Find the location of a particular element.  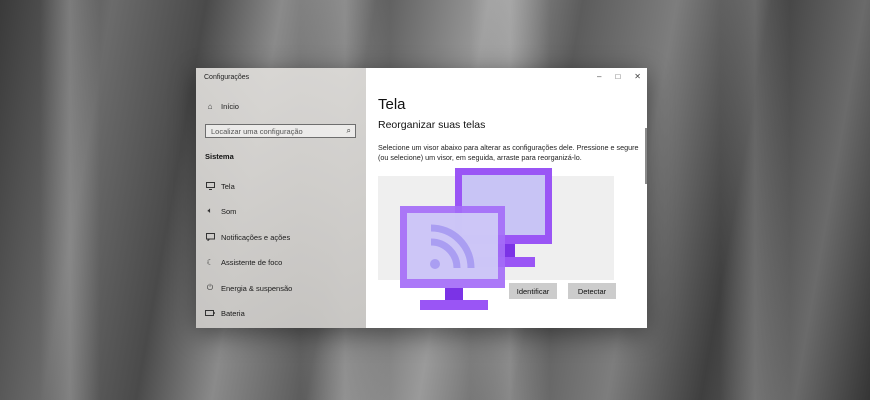

sidebar-item-label: Assistente de foco is located at coordinates (252, 262).